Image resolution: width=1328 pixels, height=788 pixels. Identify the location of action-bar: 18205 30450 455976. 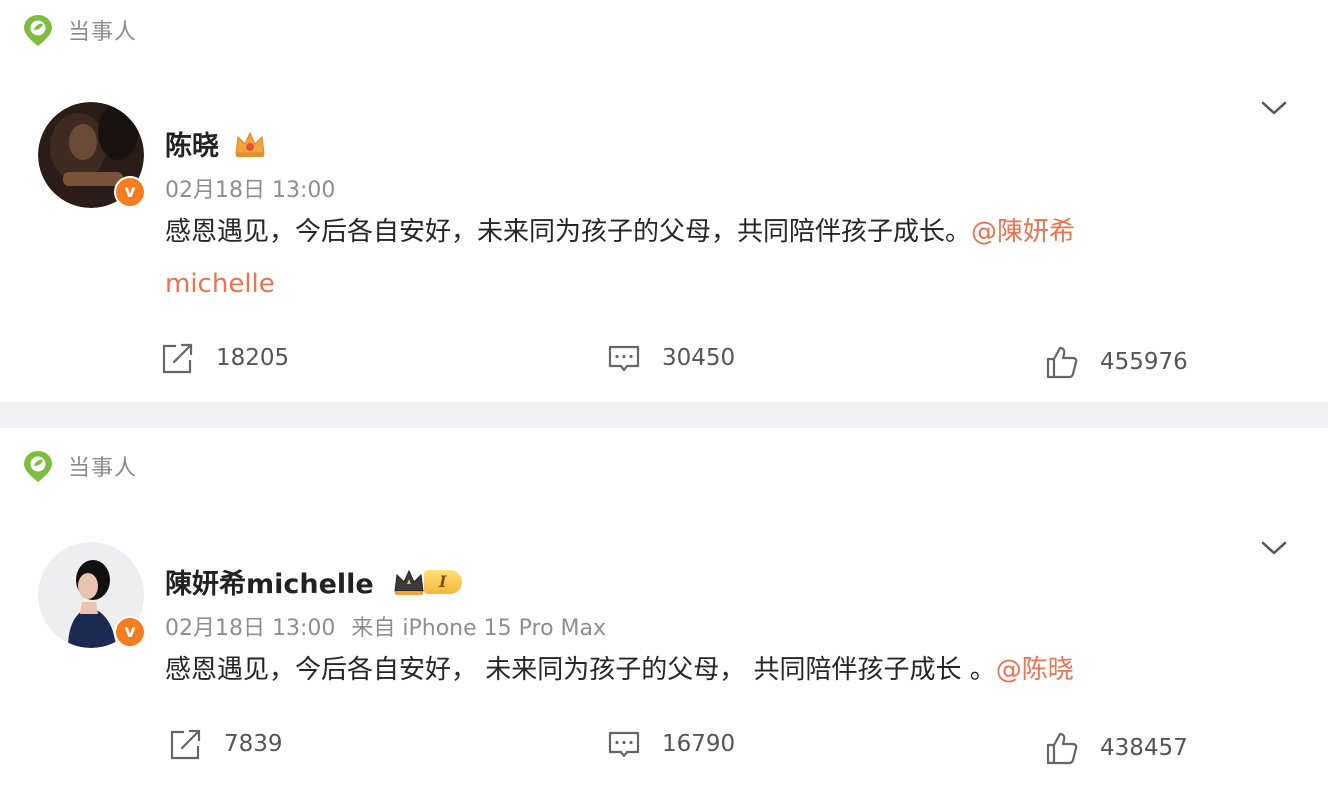
(664, 360).